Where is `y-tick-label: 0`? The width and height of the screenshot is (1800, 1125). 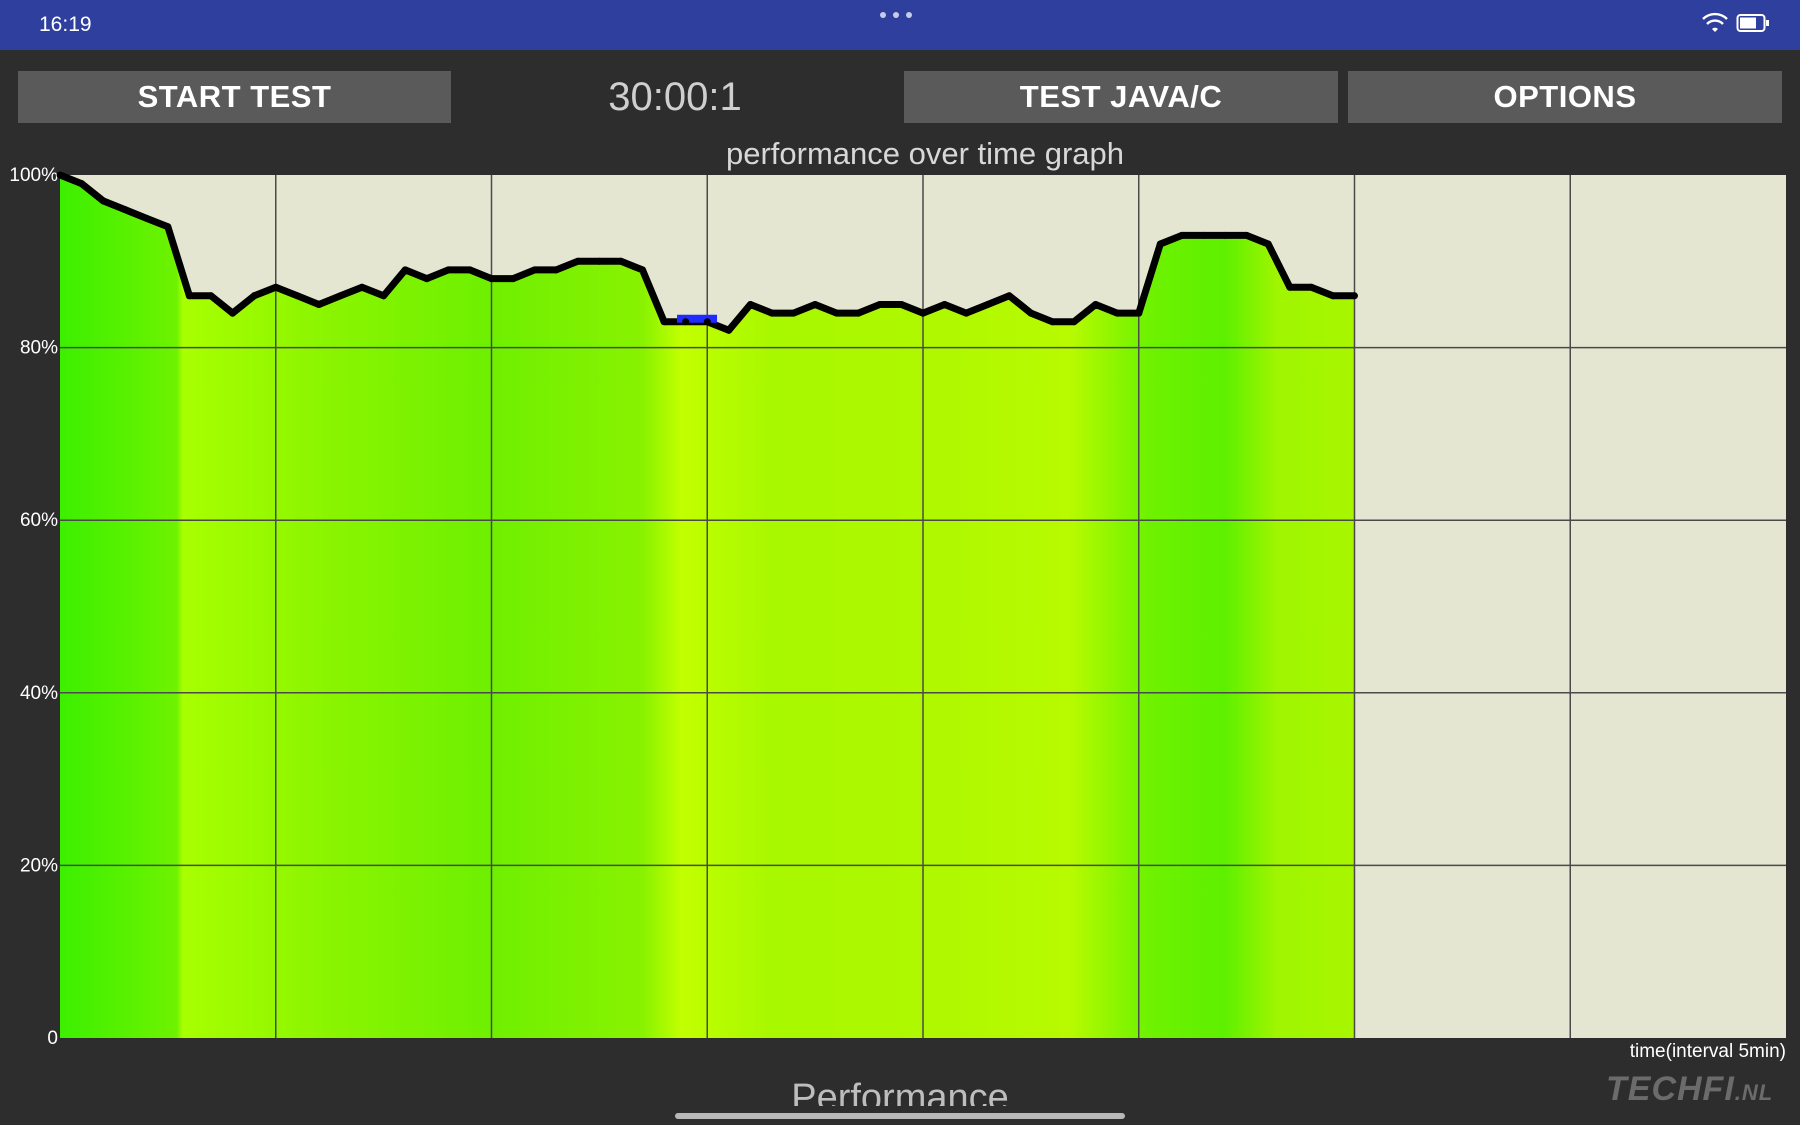 y-tick-label: 0 is located at coordinates (52, 1038).